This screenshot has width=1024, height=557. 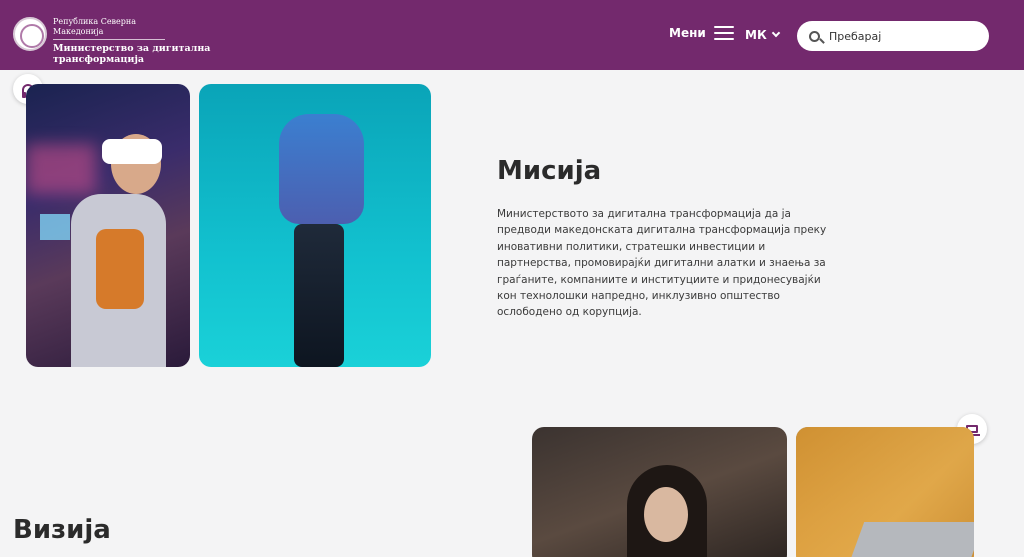 What do you see at coordinates (756, 35) in the screenshot?
I see `language-label: МК` at bounding box center [756, 35].